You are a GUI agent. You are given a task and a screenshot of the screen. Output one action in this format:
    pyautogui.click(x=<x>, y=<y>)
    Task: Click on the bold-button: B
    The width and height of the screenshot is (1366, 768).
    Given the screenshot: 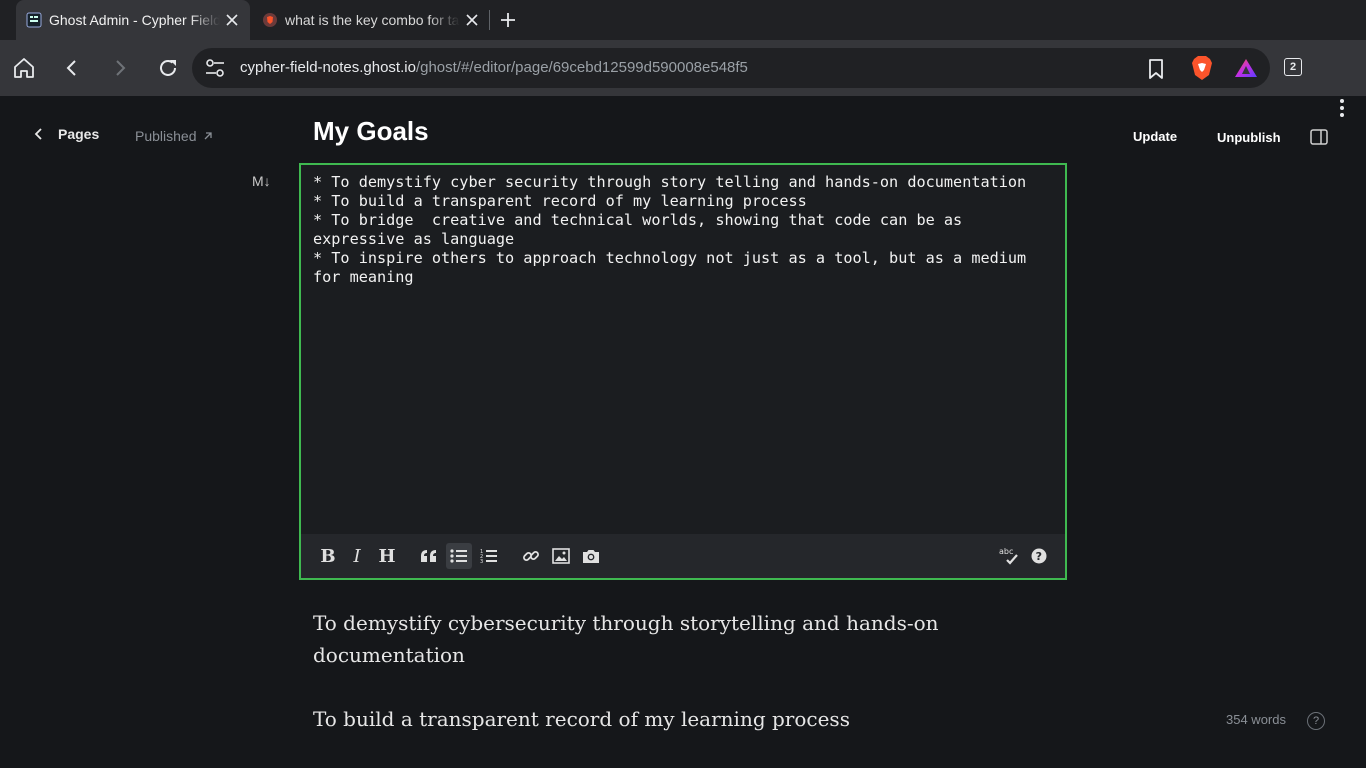 What is the action you would take?
    pyautogui.click(x=328, y=556)
    